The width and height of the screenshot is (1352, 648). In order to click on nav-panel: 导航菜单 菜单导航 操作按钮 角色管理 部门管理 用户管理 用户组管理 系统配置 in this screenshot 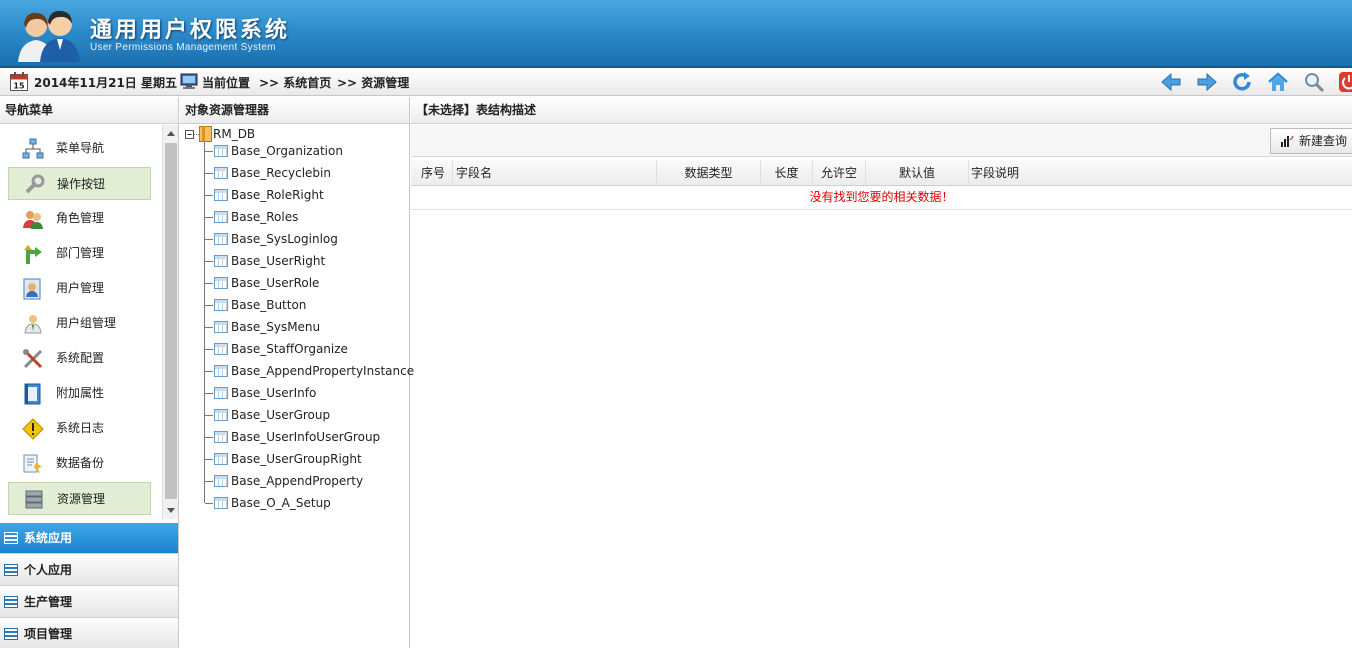, I will do `click(89, 372)`.